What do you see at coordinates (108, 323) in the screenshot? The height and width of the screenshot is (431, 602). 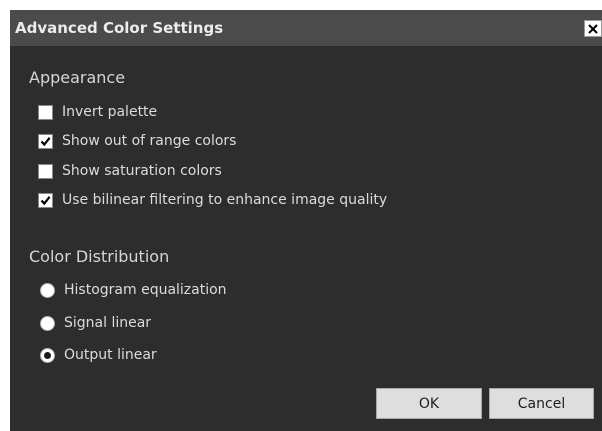 I see `signal-linear-label: Signal linear` at bounding box center [108, 323].